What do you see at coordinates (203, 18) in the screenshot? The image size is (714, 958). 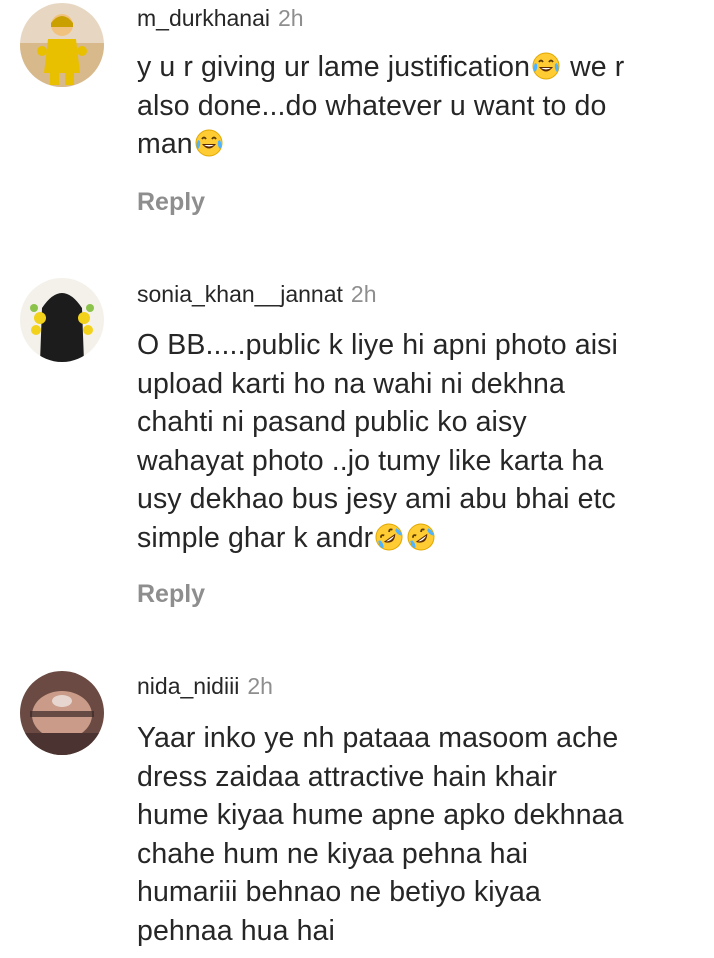 I see `username: m_durkhanai` at bounding box center [203, 18].